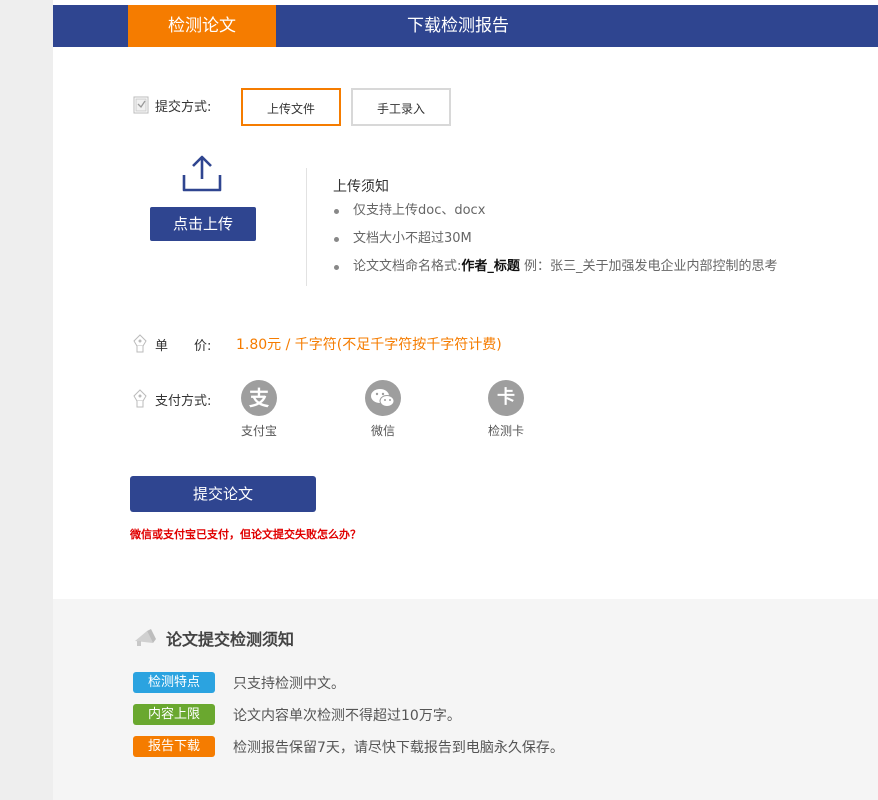 This screenshot has height=800, width=878. What do you see at coordinates (347, 716) in the screenshot?
I see `tag-limit-text: 论文内容单次检测不得超过10万字。` at bounding box center [347, 716].